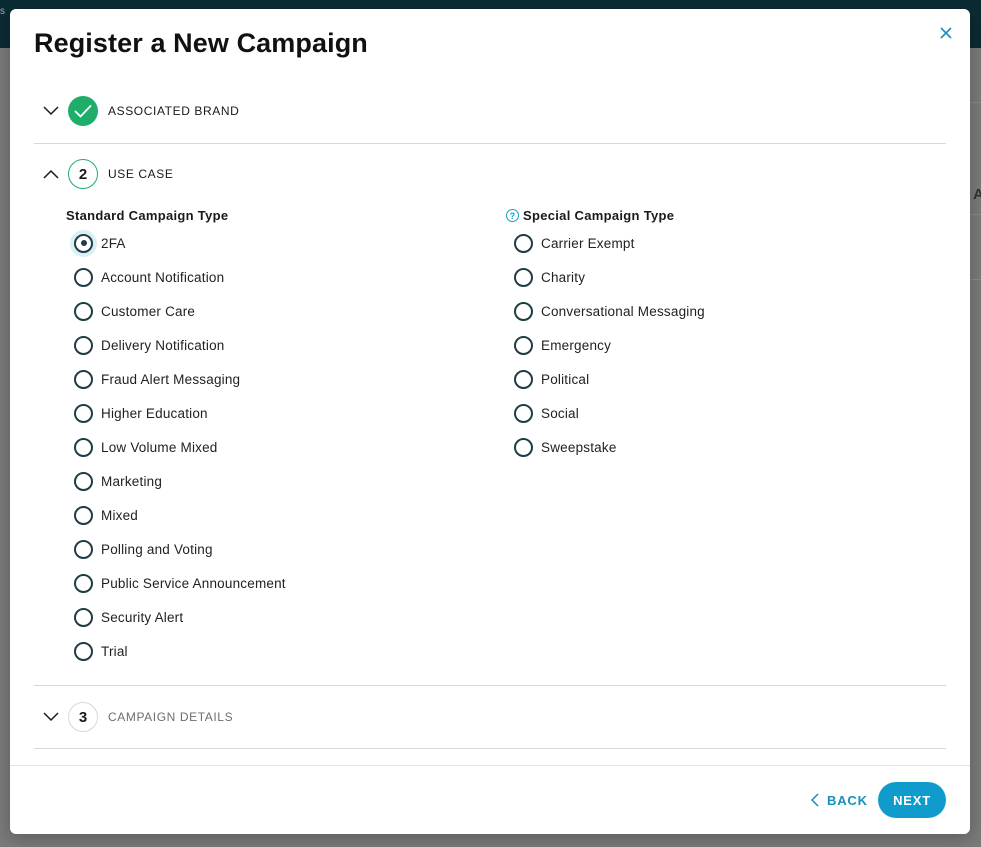 Image resolution: width=981 pixels, height=847 pixels. I want to click on back-button-label: BACK, so click(847, 800).